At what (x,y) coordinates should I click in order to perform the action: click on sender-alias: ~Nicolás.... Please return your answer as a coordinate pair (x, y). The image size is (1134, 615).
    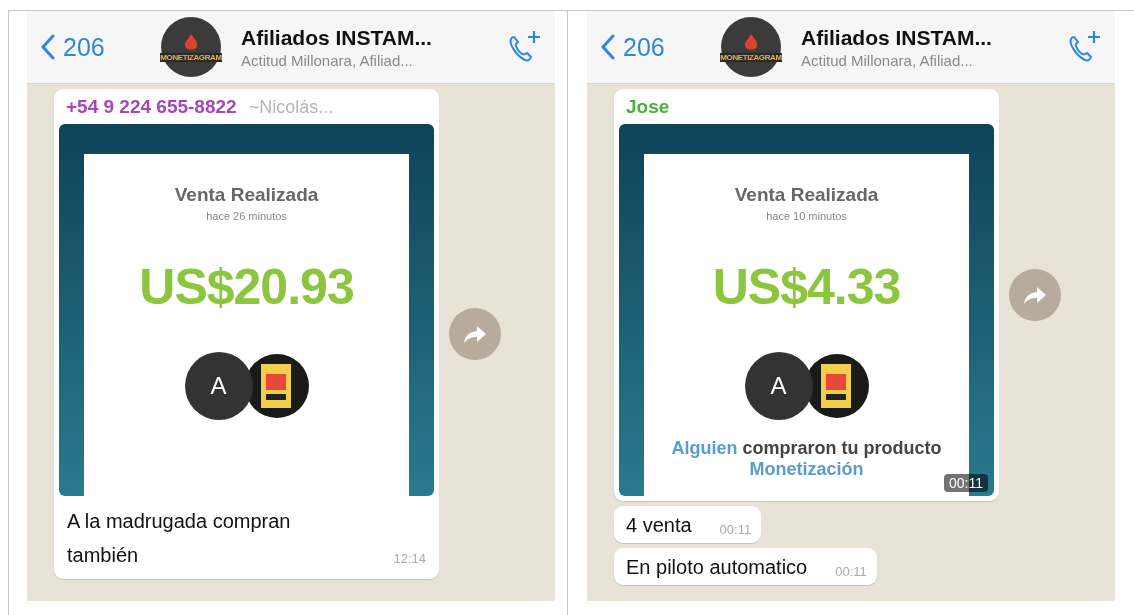
    Looking at the image, I should click on (291, 107).